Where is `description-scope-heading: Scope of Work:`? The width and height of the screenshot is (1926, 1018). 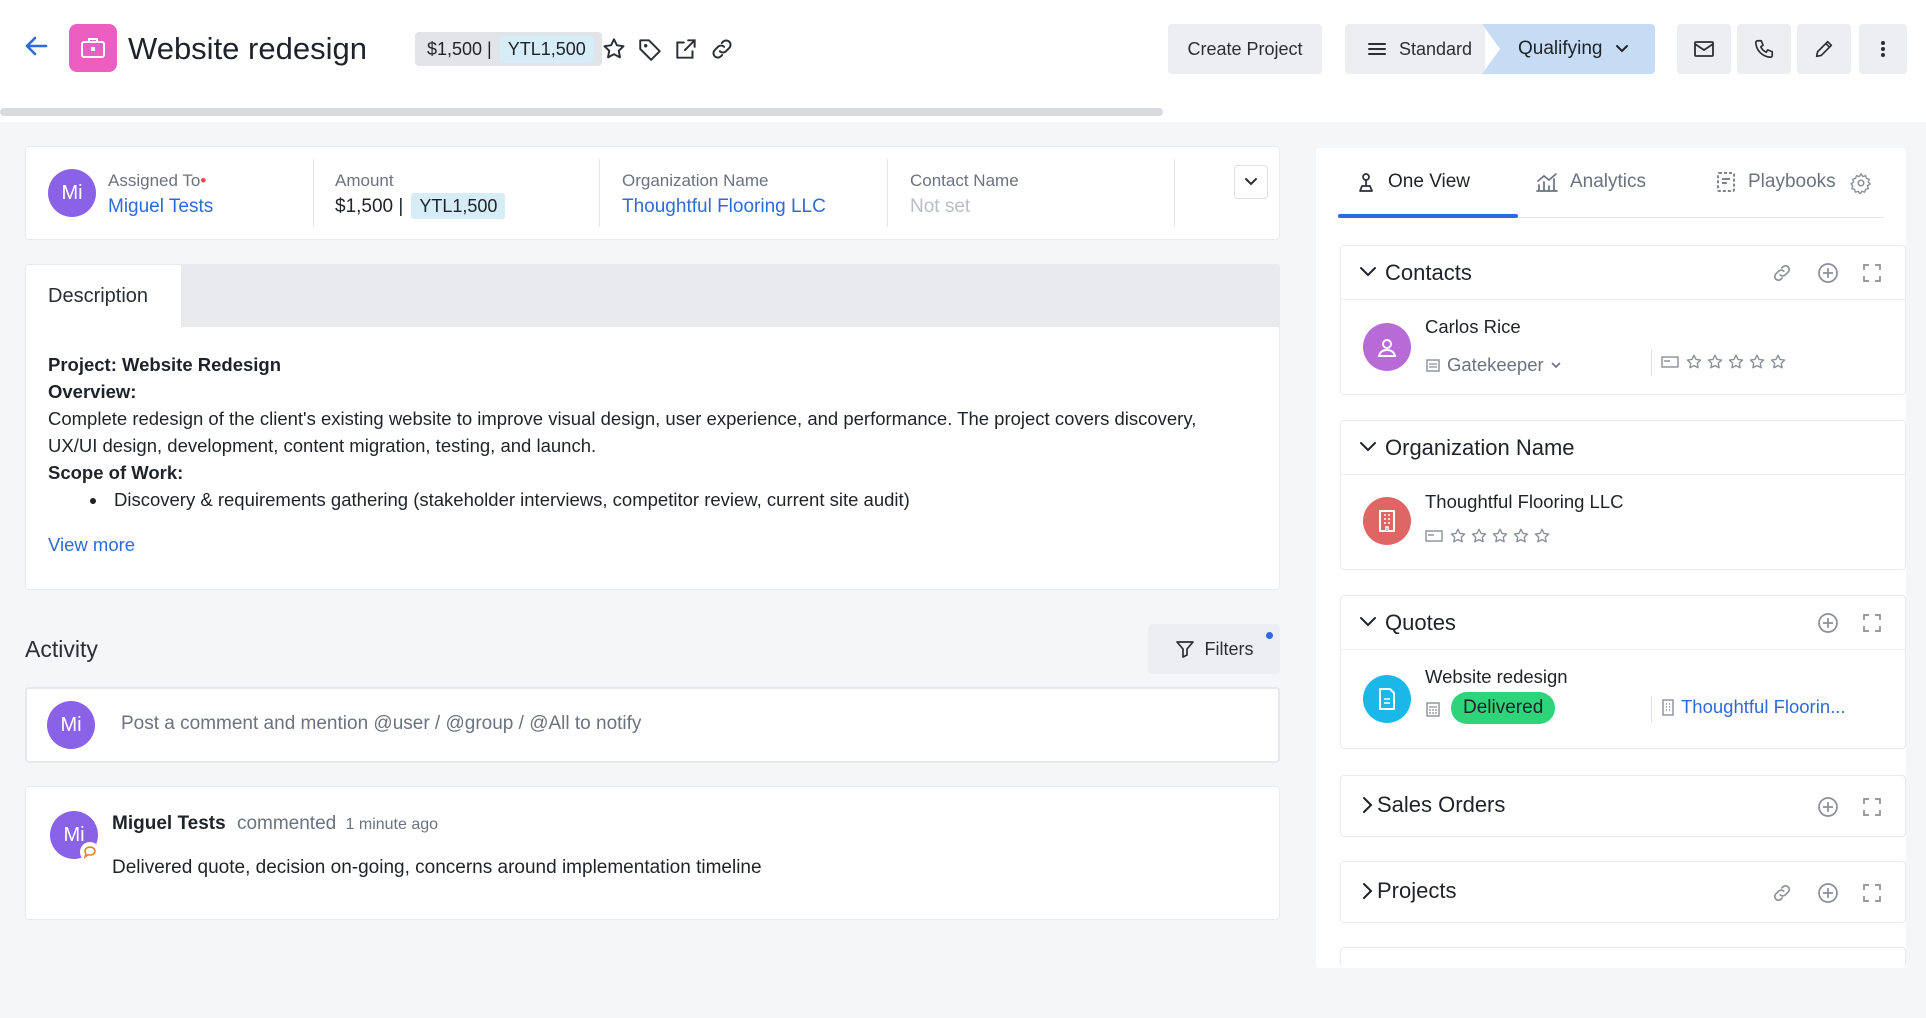
description-scope-heading: Scope of Work: is located at coordinates (116, 472).